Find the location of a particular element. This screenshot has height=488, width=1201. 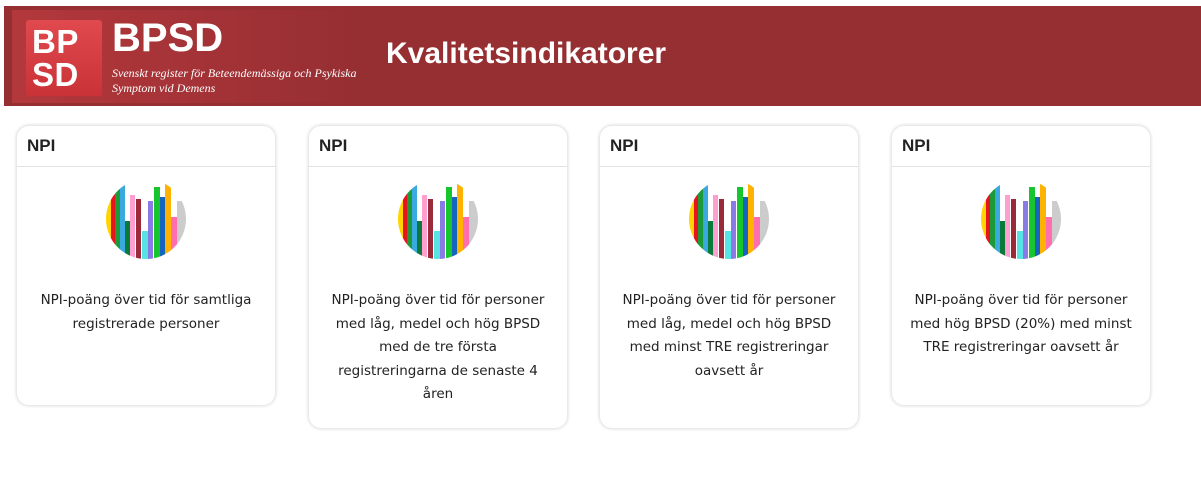

logo-mark-line2: SD is located at coordinates (55, 74).